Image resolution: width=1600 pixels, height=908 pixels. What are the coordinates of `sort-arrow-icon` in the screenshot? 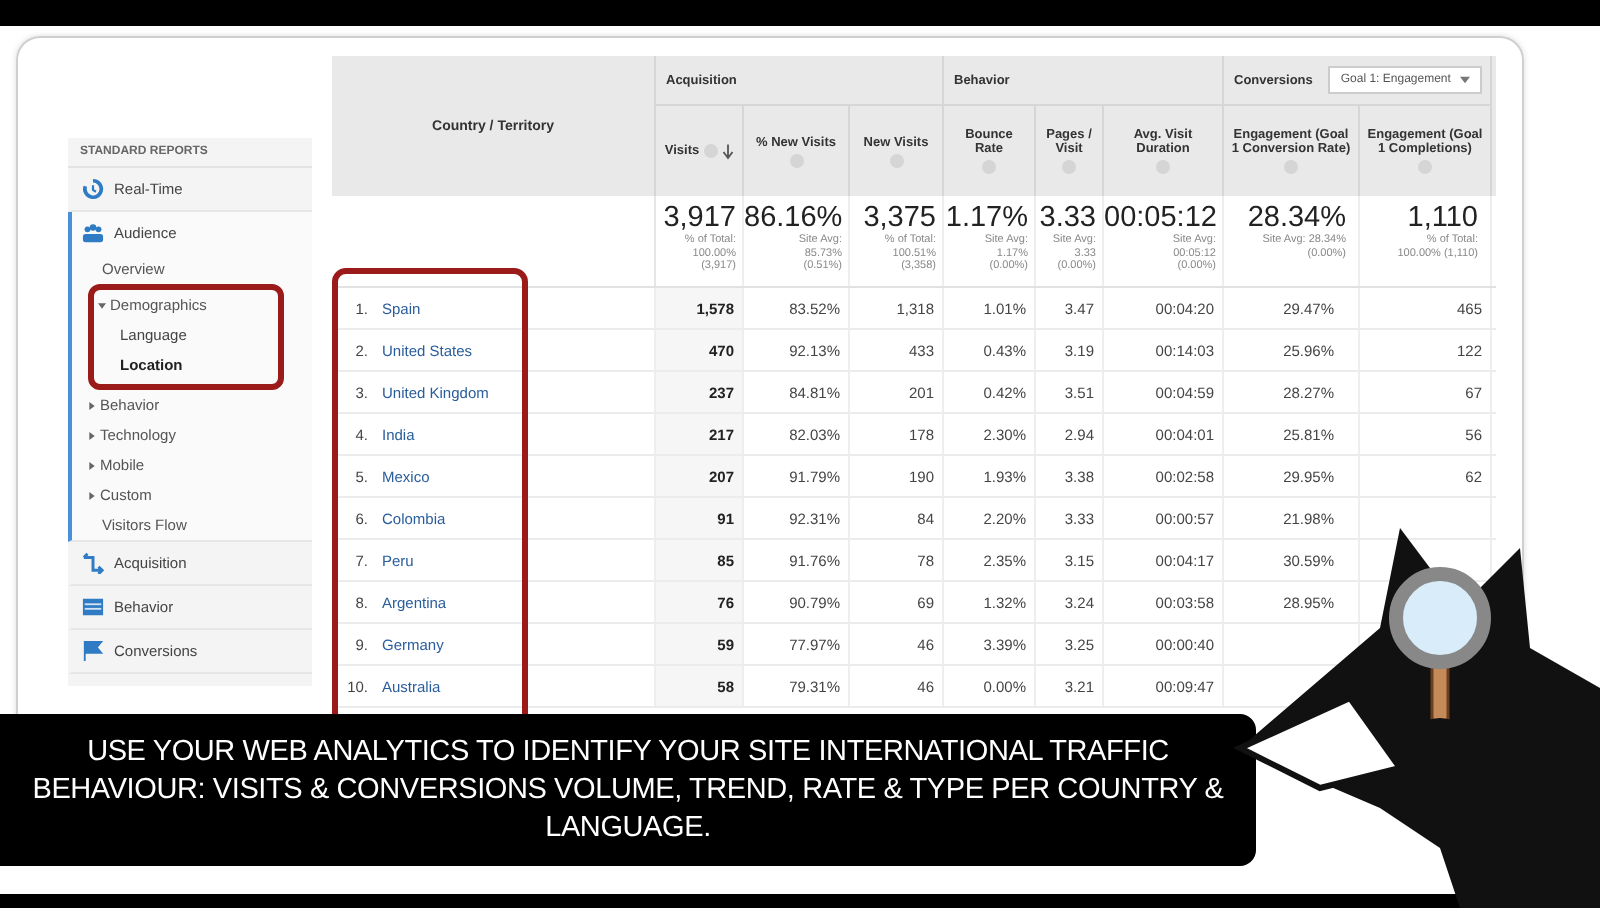 It's located at (727, 151).